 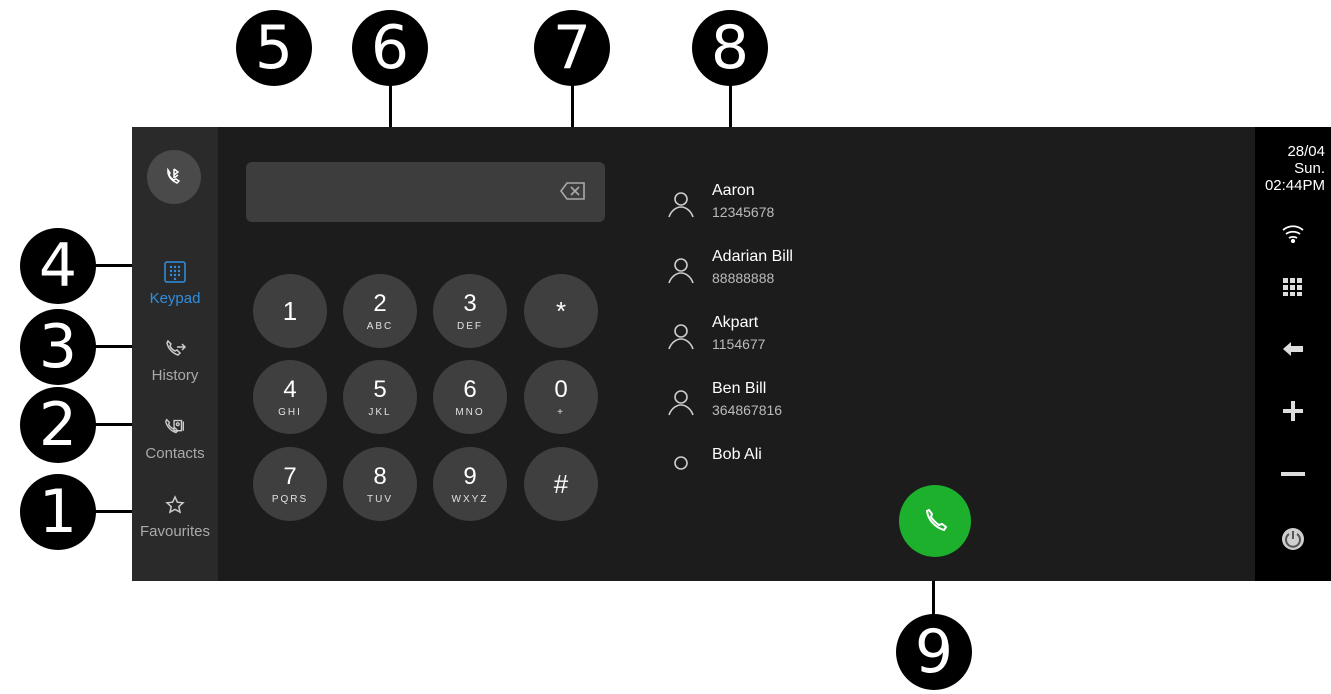 I want to click on callout-marker: 9, so click(x=934, y=652).